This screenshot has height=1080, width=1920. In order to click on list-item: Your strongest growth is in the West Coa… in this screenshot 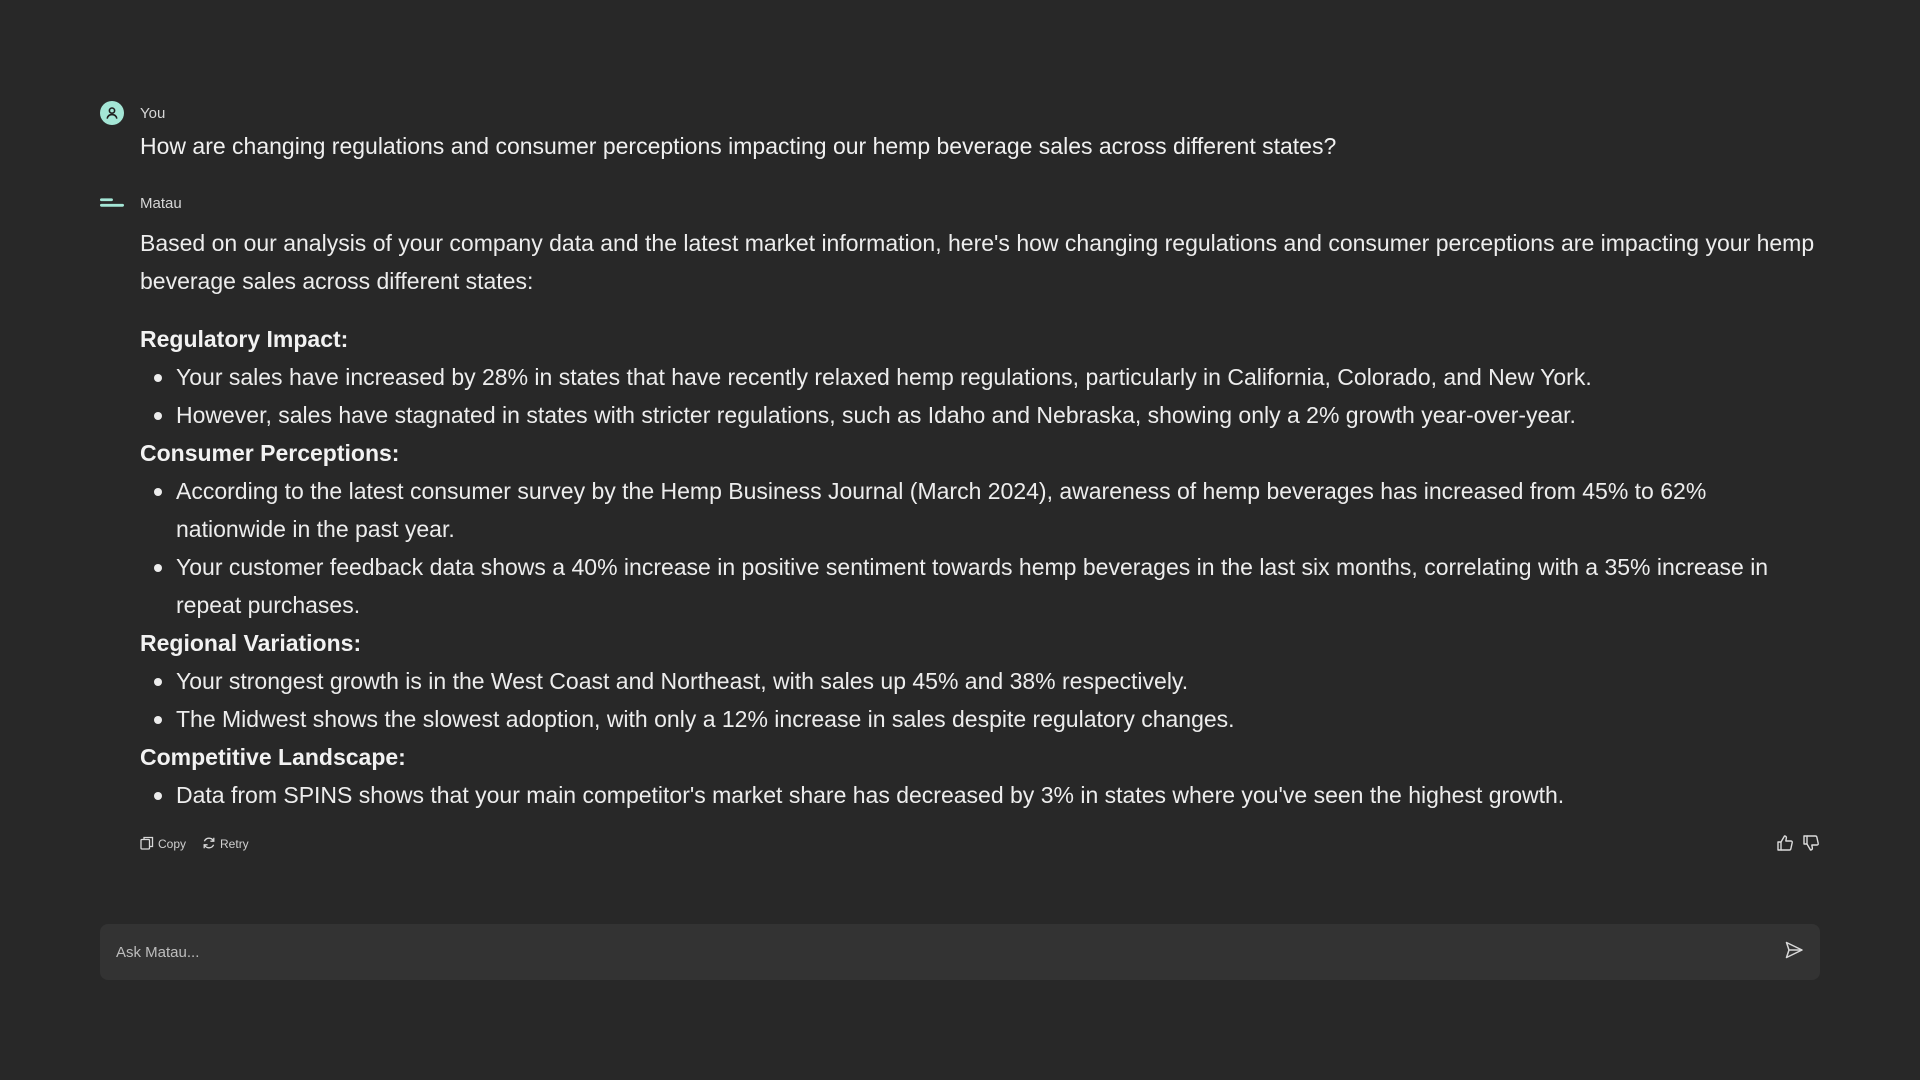, I will do `click(987, 681)`.